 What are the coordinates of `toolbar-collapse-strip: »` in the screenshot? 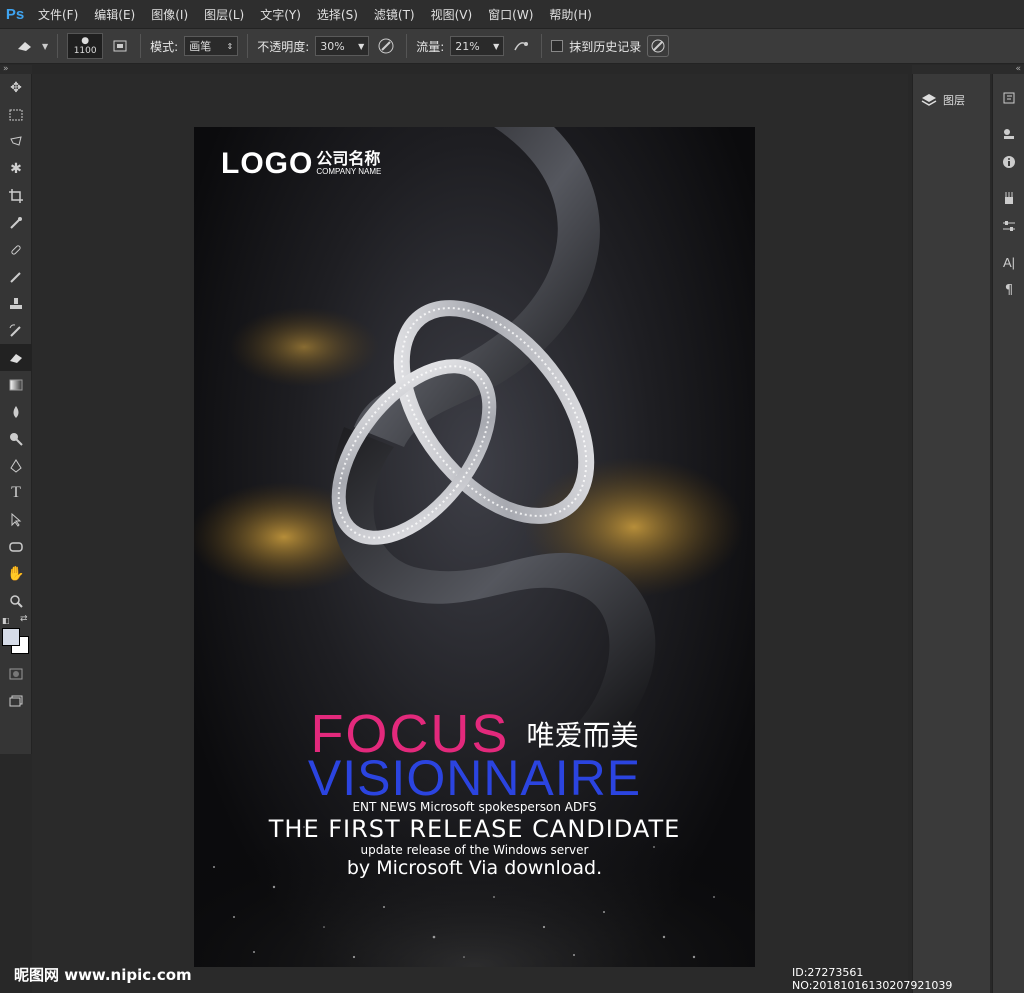 It's located at (16, 69).